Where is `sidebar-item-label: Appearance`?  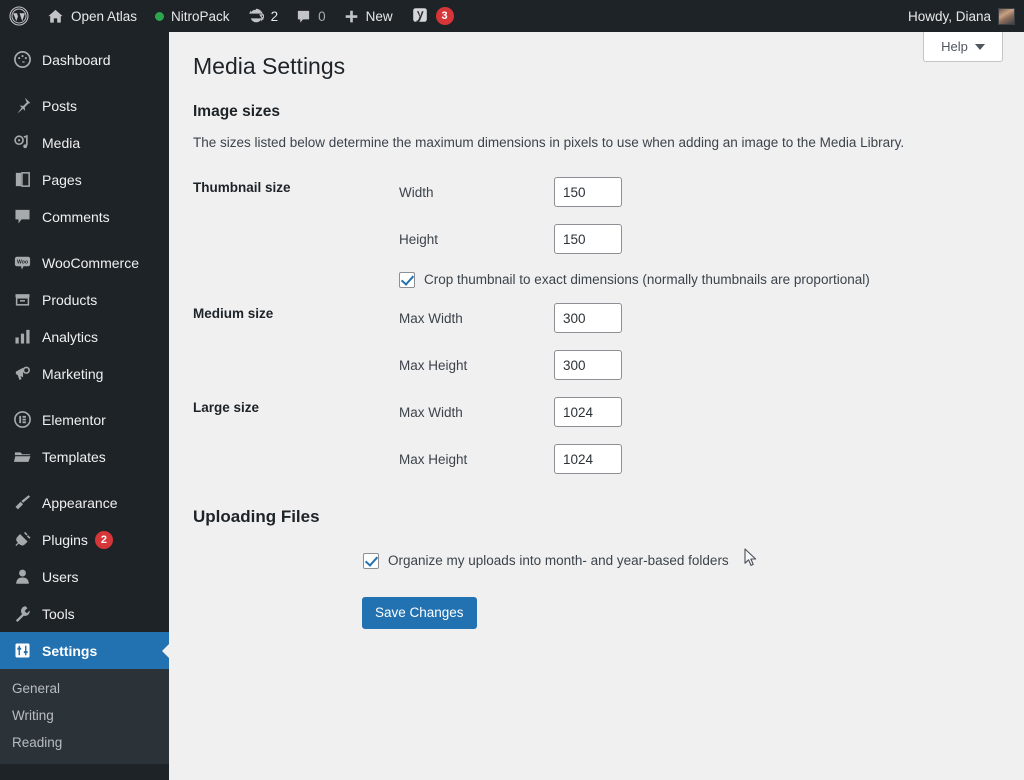
sidebar-item-label: Appearance is located at coordinates (80, 502).